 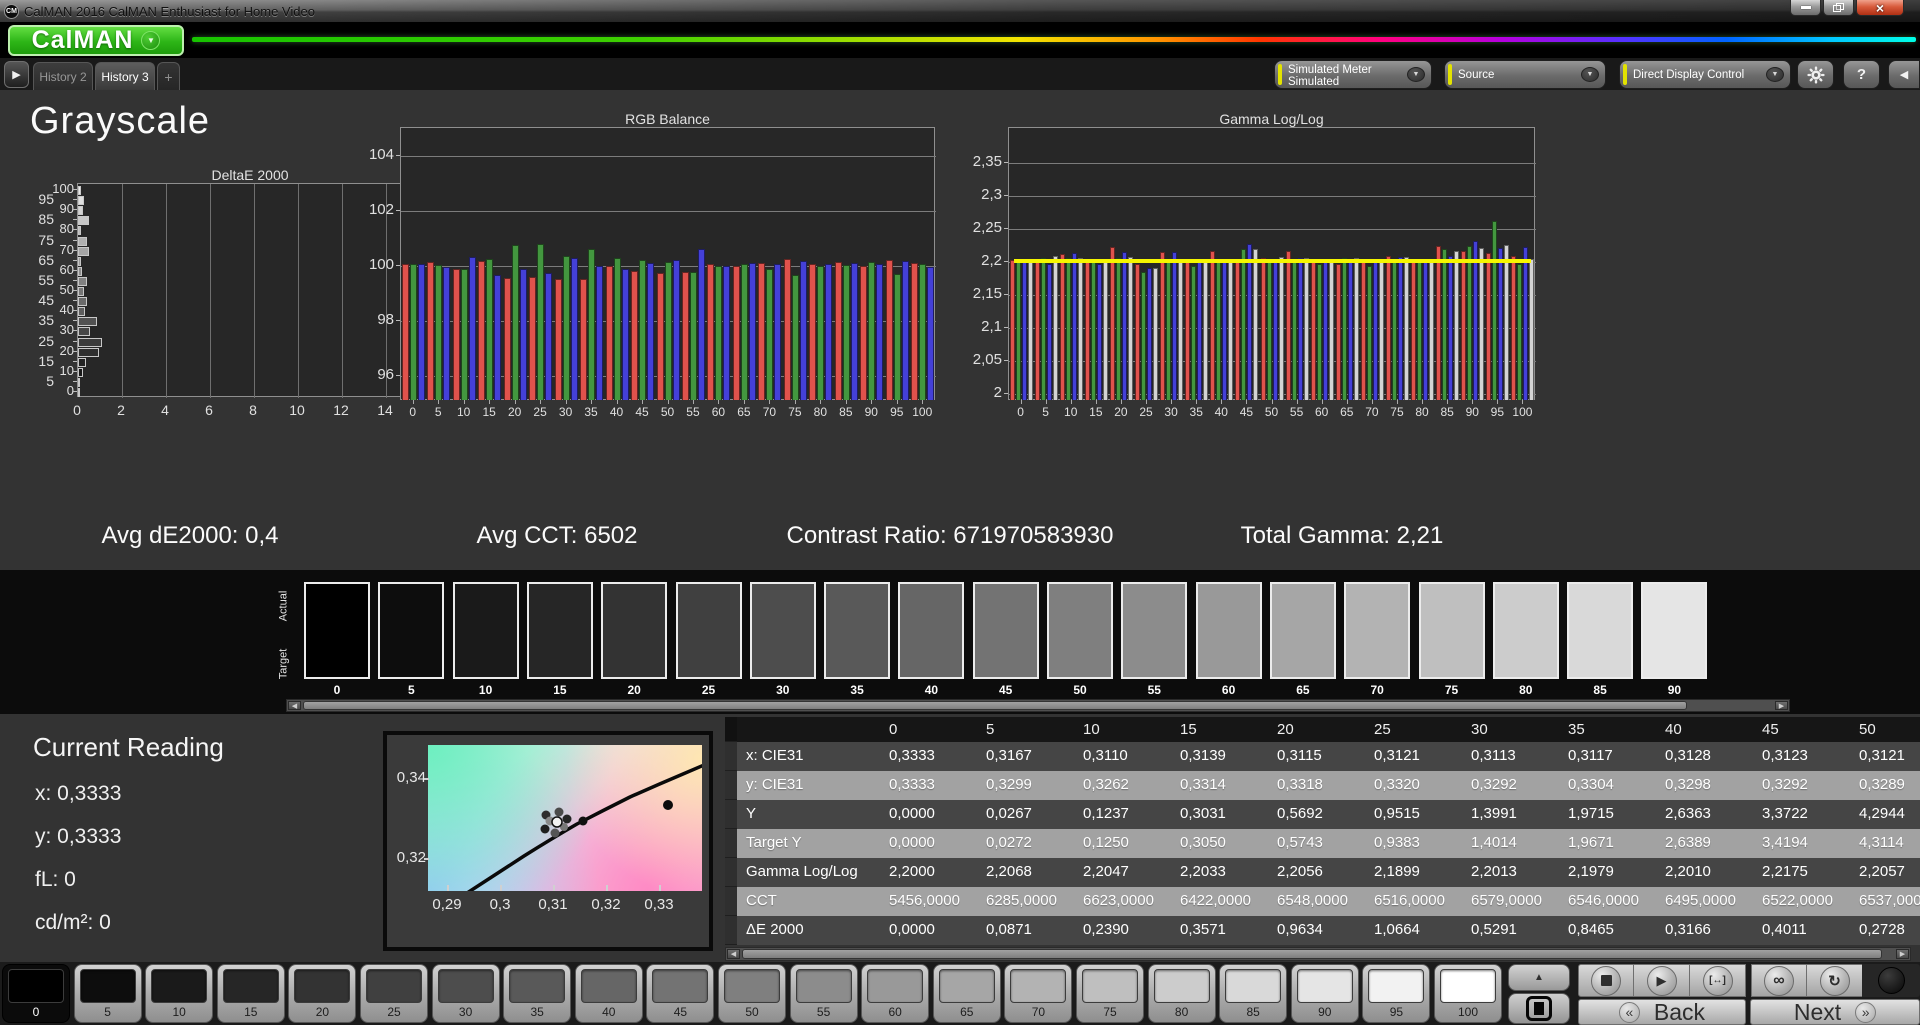 I want to click on patch-button-100: 100, so click(x=1468, y=993).